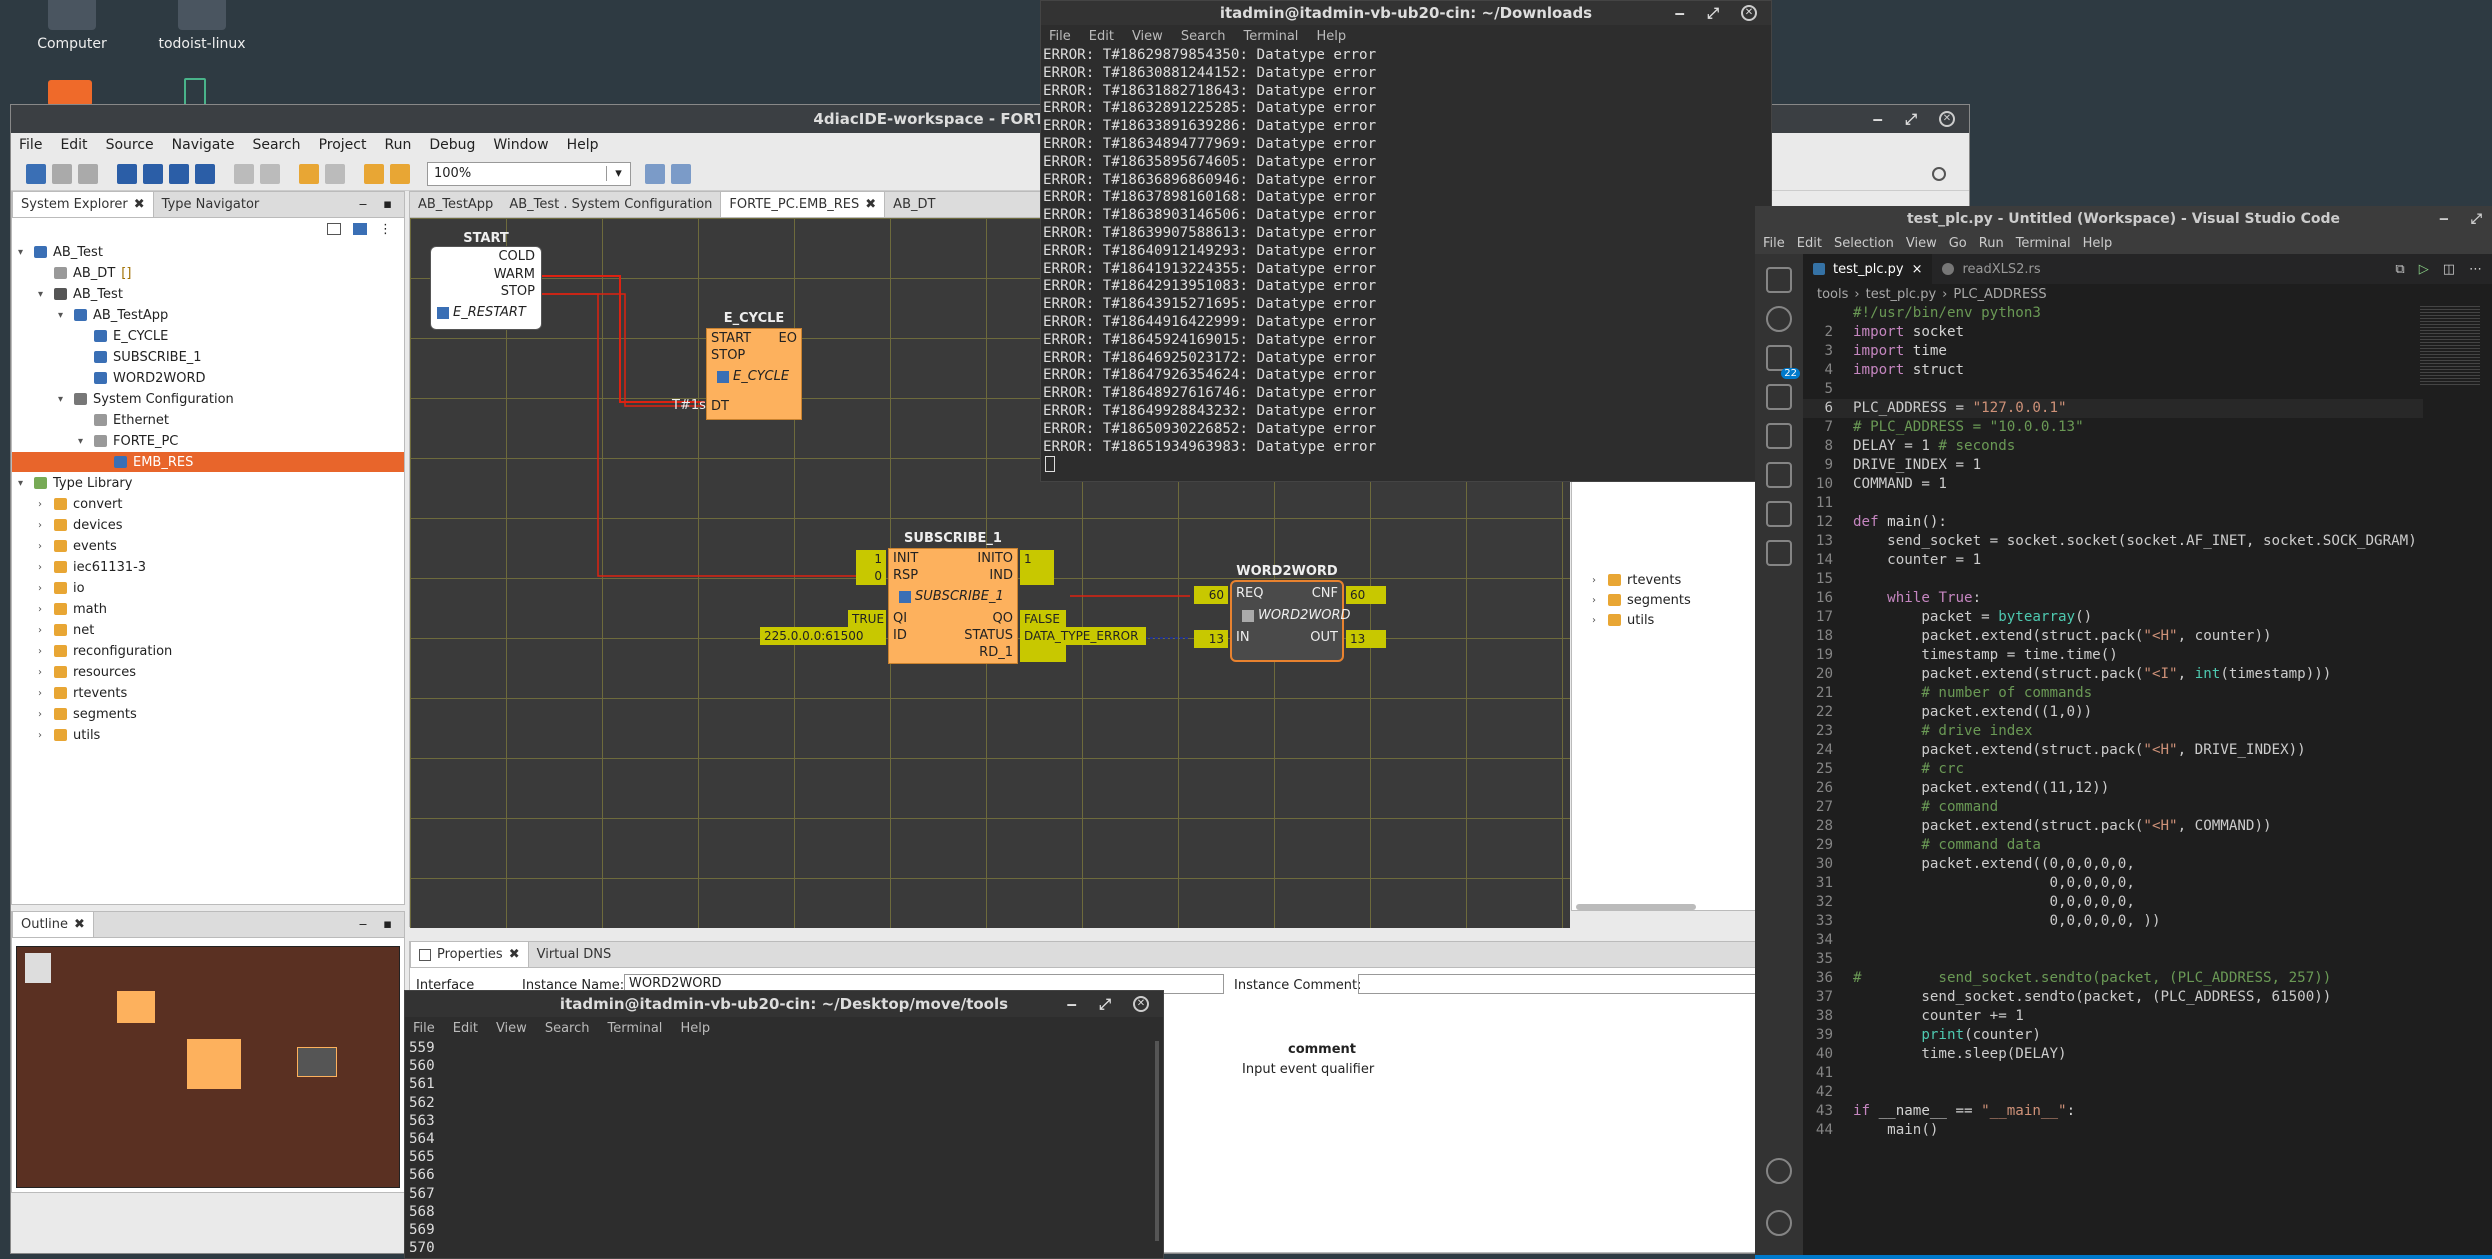  Describe the element at coordinates (1366, 639) in the screenshot. I see `value-out: 13` at that location.